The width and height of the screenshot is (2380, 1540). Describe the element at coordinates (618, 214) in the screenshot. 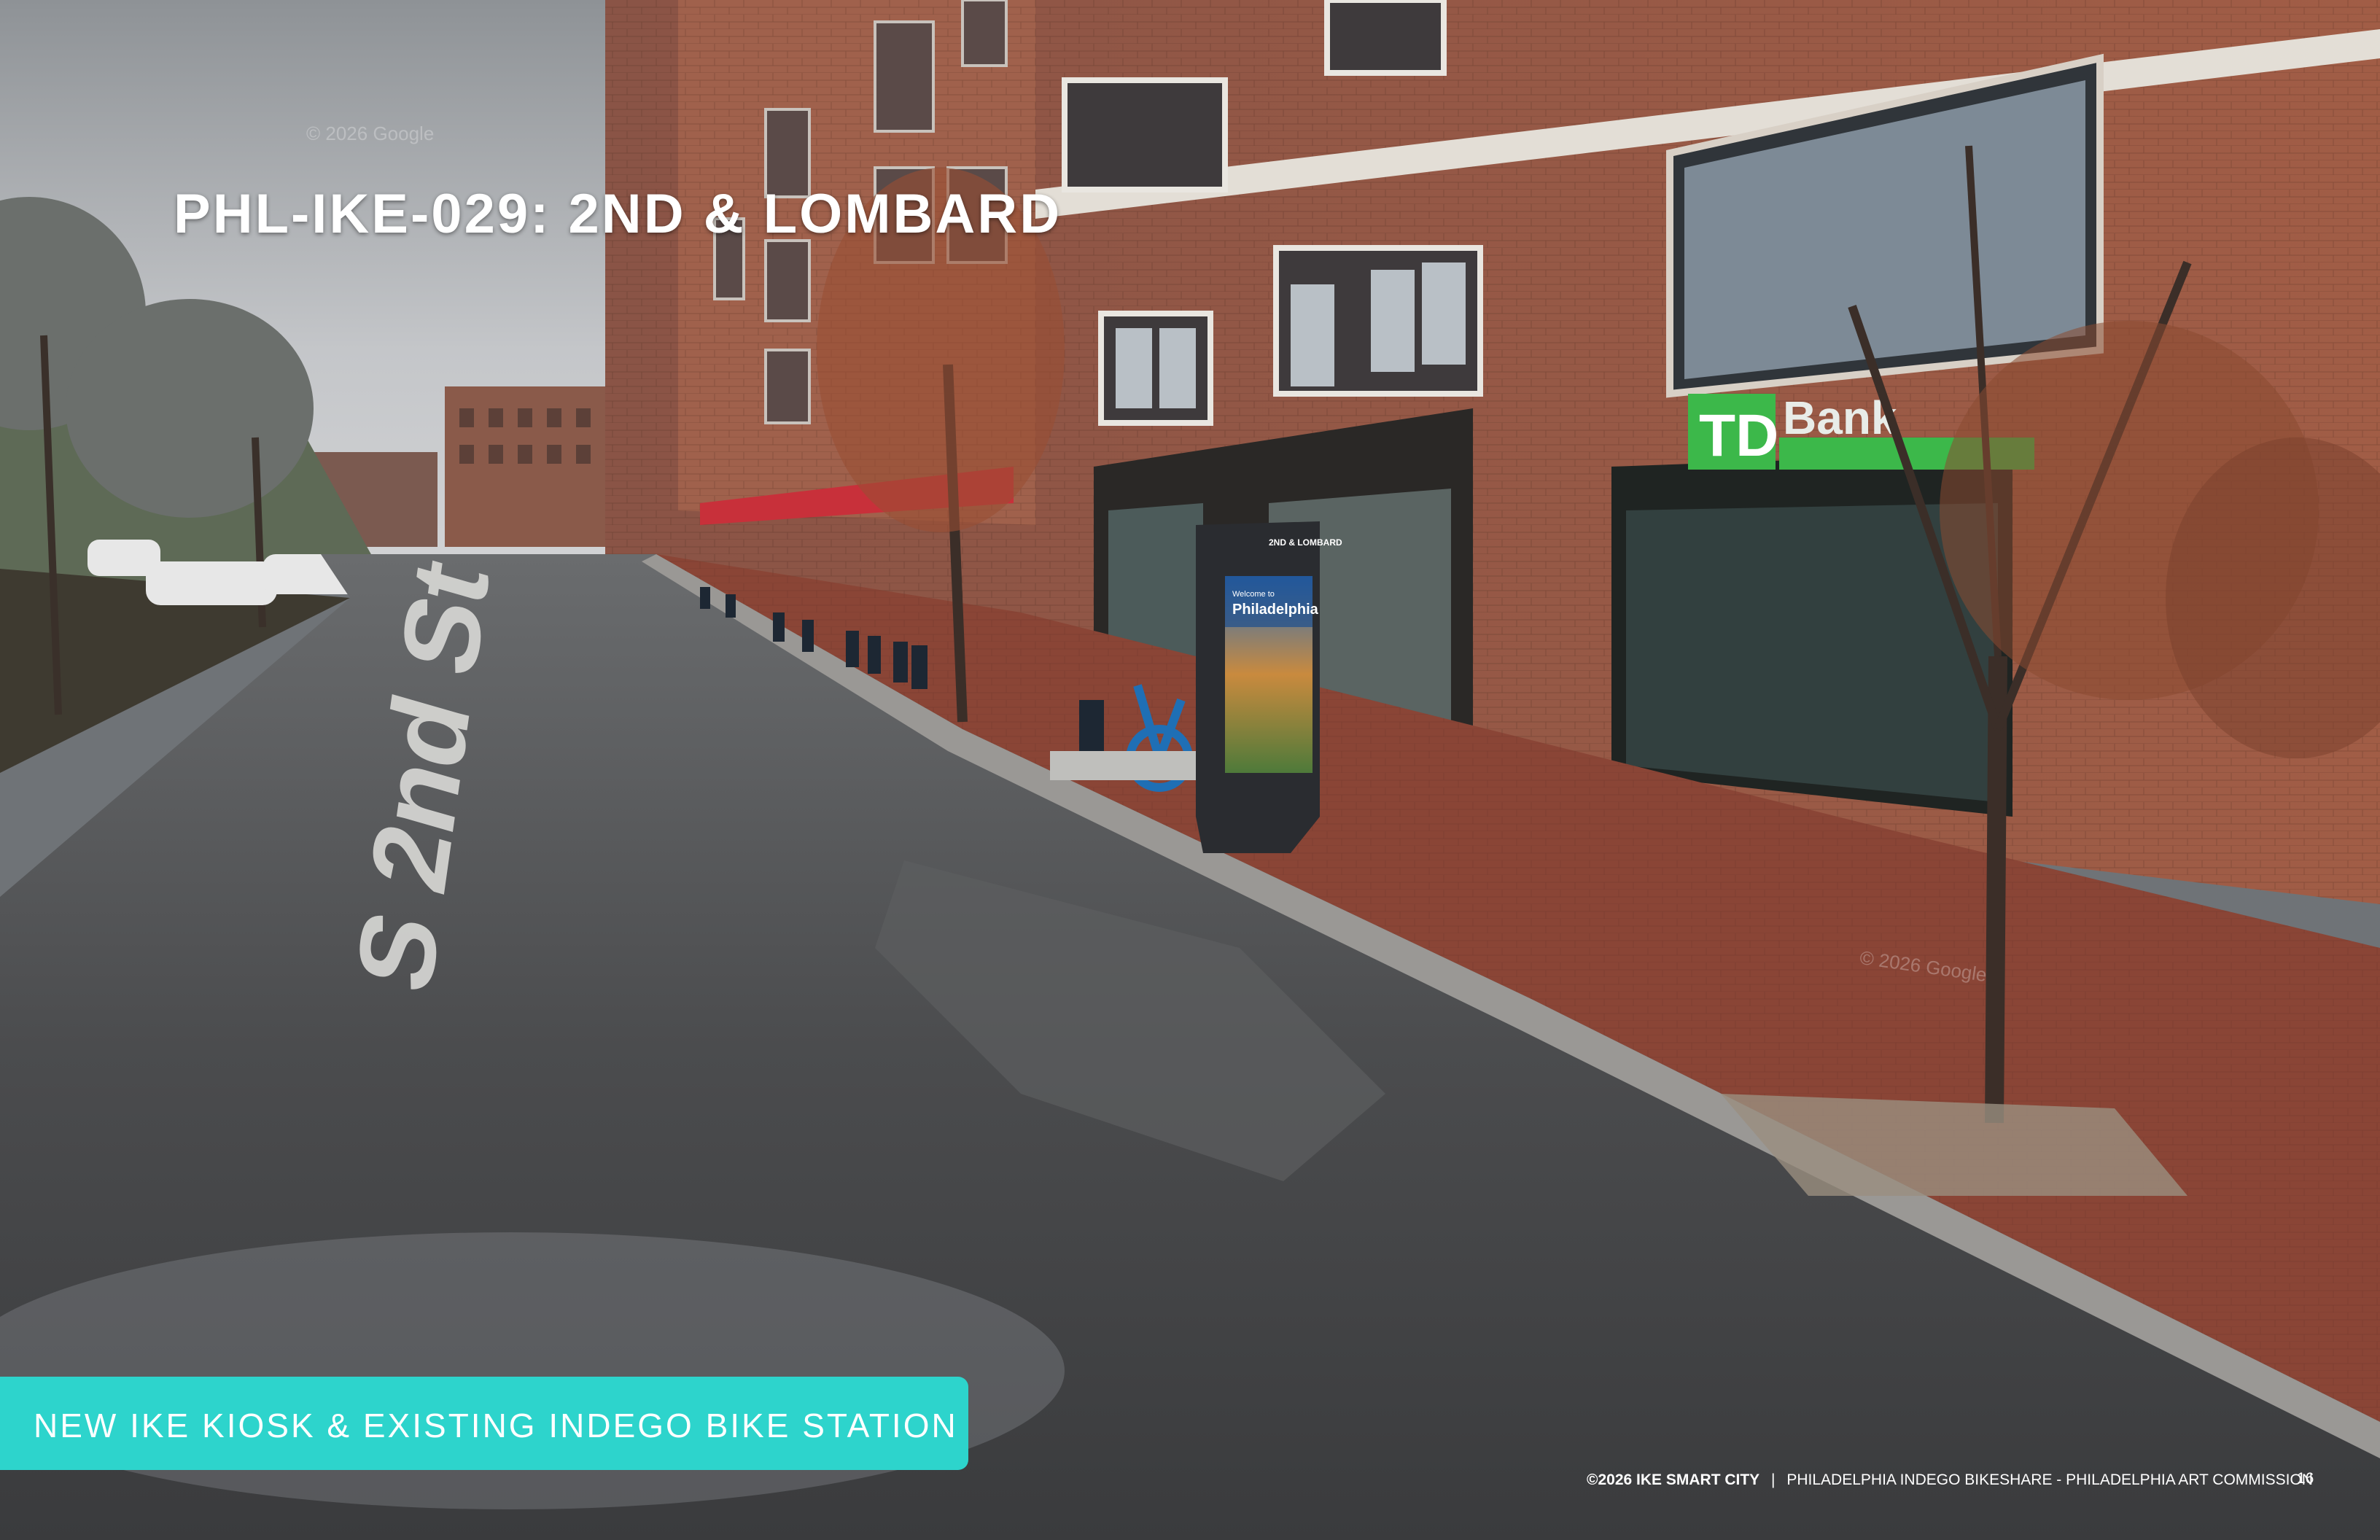

I see `slide-title: PHL-IKE-029: 2ND & LOMBARD` at that location.